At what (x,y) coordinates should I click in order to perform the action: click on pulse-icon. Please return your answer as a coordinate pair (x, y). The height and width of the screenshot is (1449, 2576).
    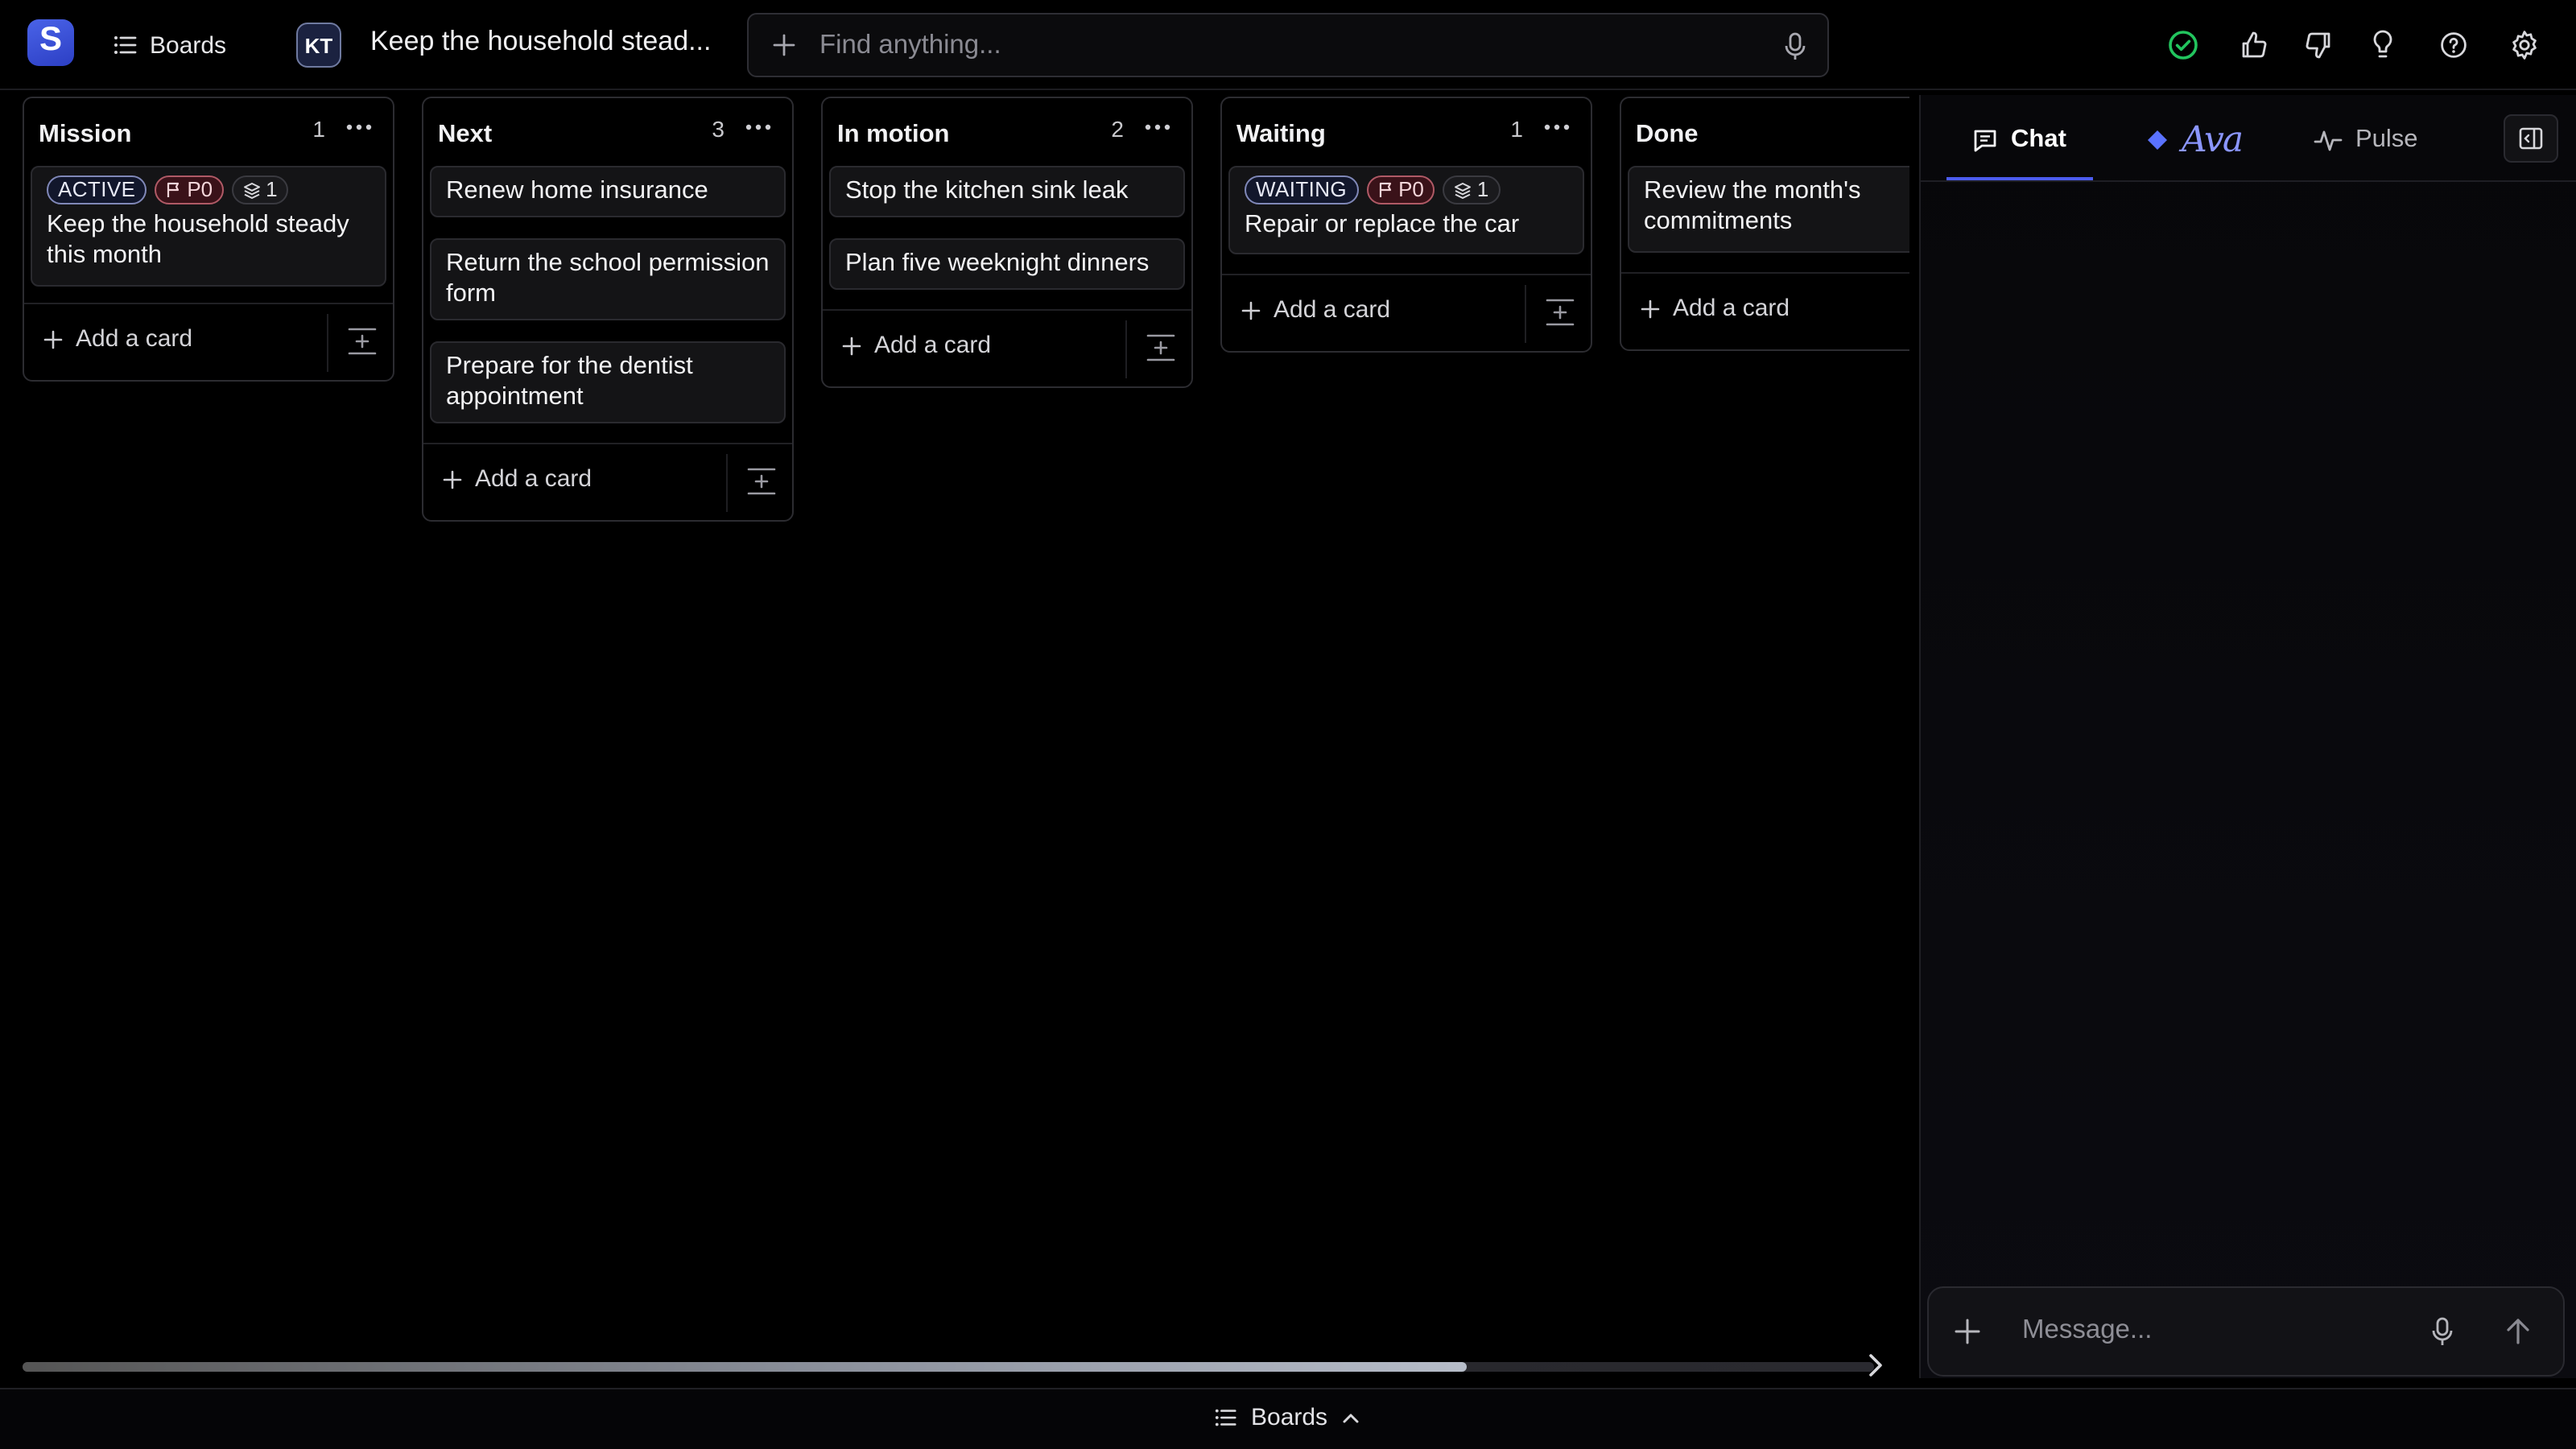
    Looking at the image, I should click on (2328, 140).